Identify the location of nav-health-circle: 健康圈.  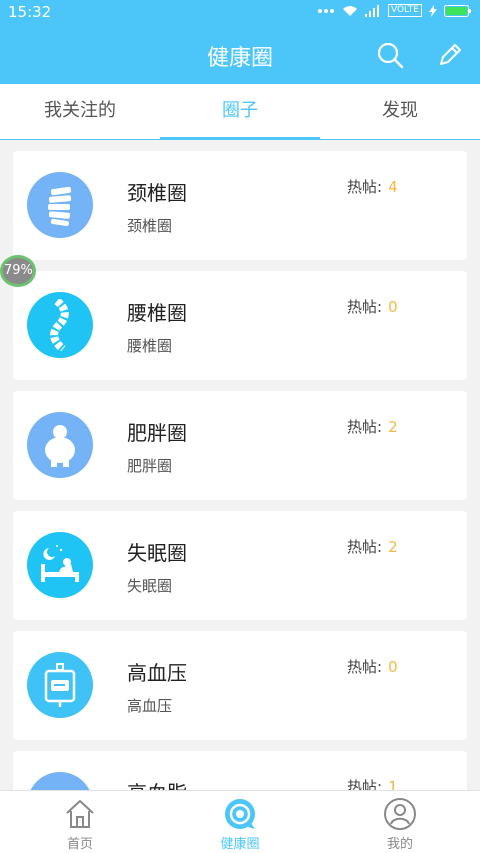
(240, 822).